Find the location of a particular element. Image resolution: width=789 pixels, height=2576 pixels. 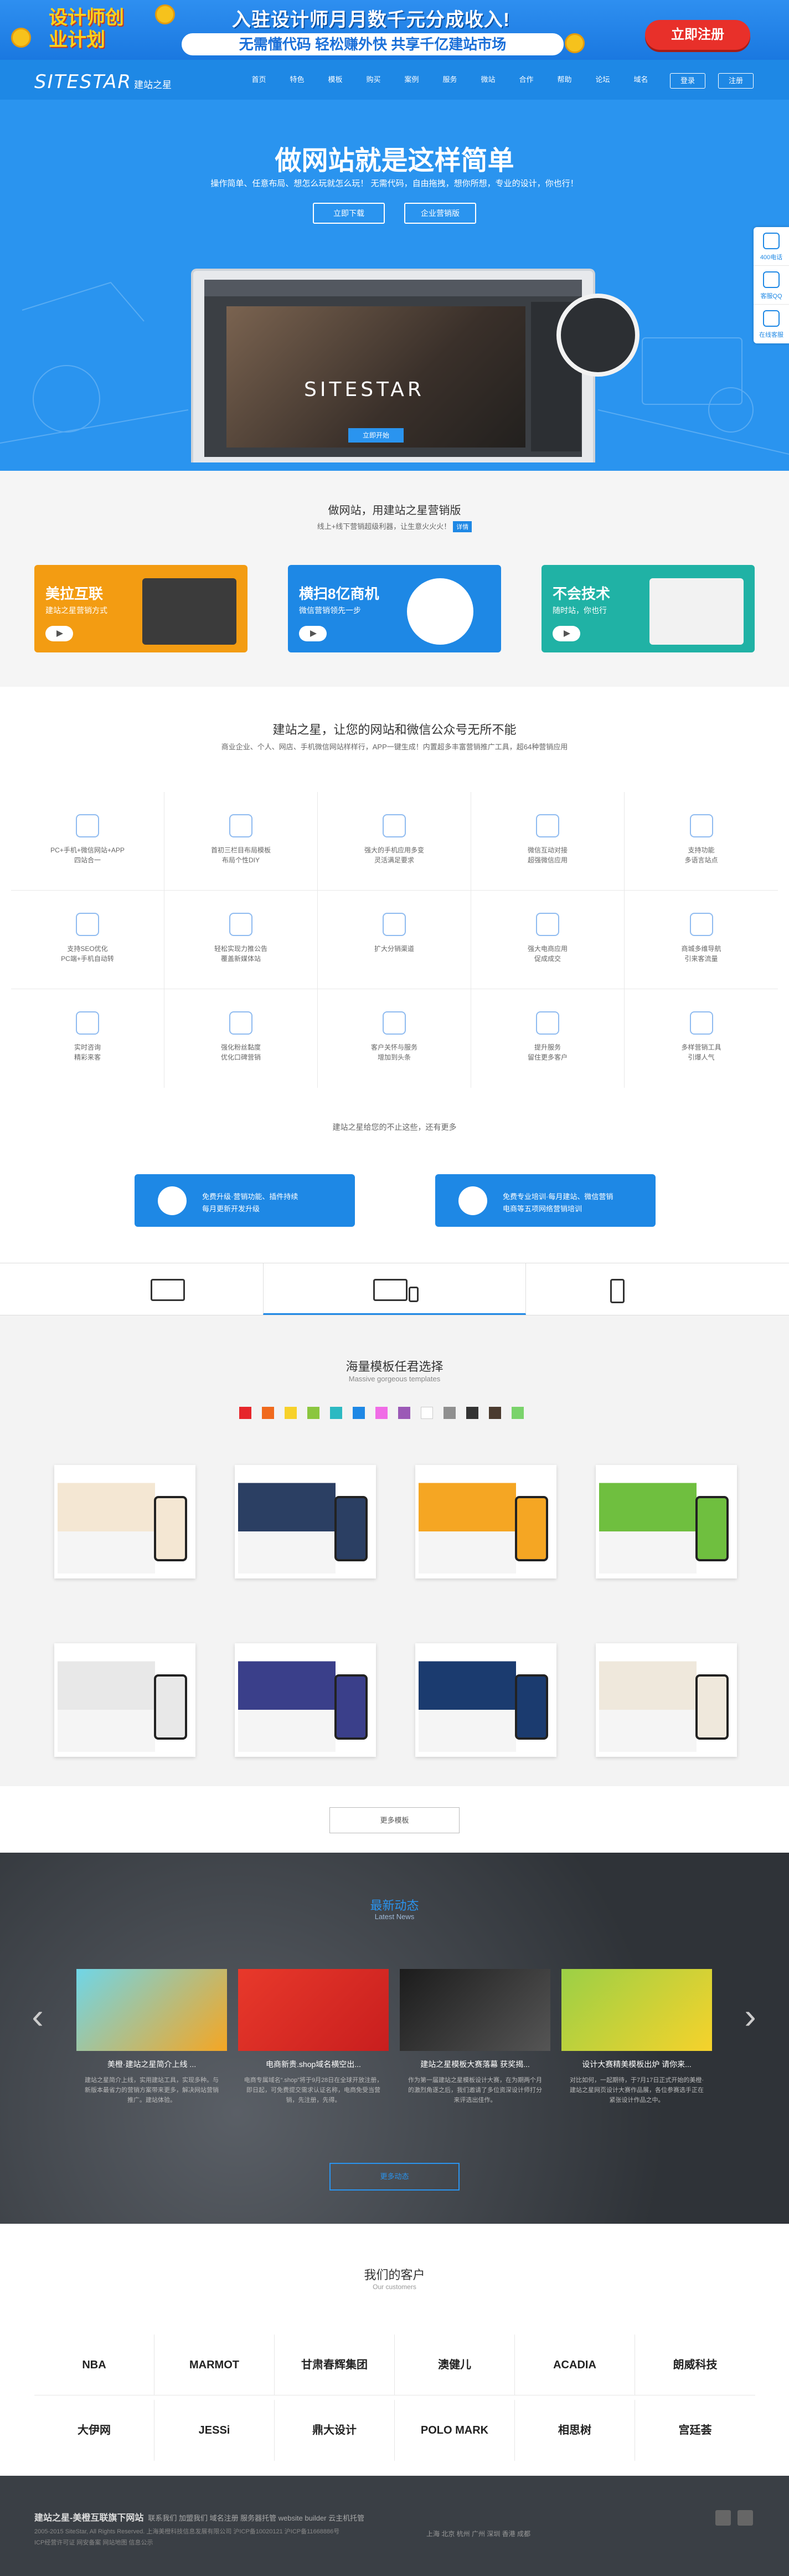

feature-line1: 商城多维导航 is located at coordinates (701, 949).